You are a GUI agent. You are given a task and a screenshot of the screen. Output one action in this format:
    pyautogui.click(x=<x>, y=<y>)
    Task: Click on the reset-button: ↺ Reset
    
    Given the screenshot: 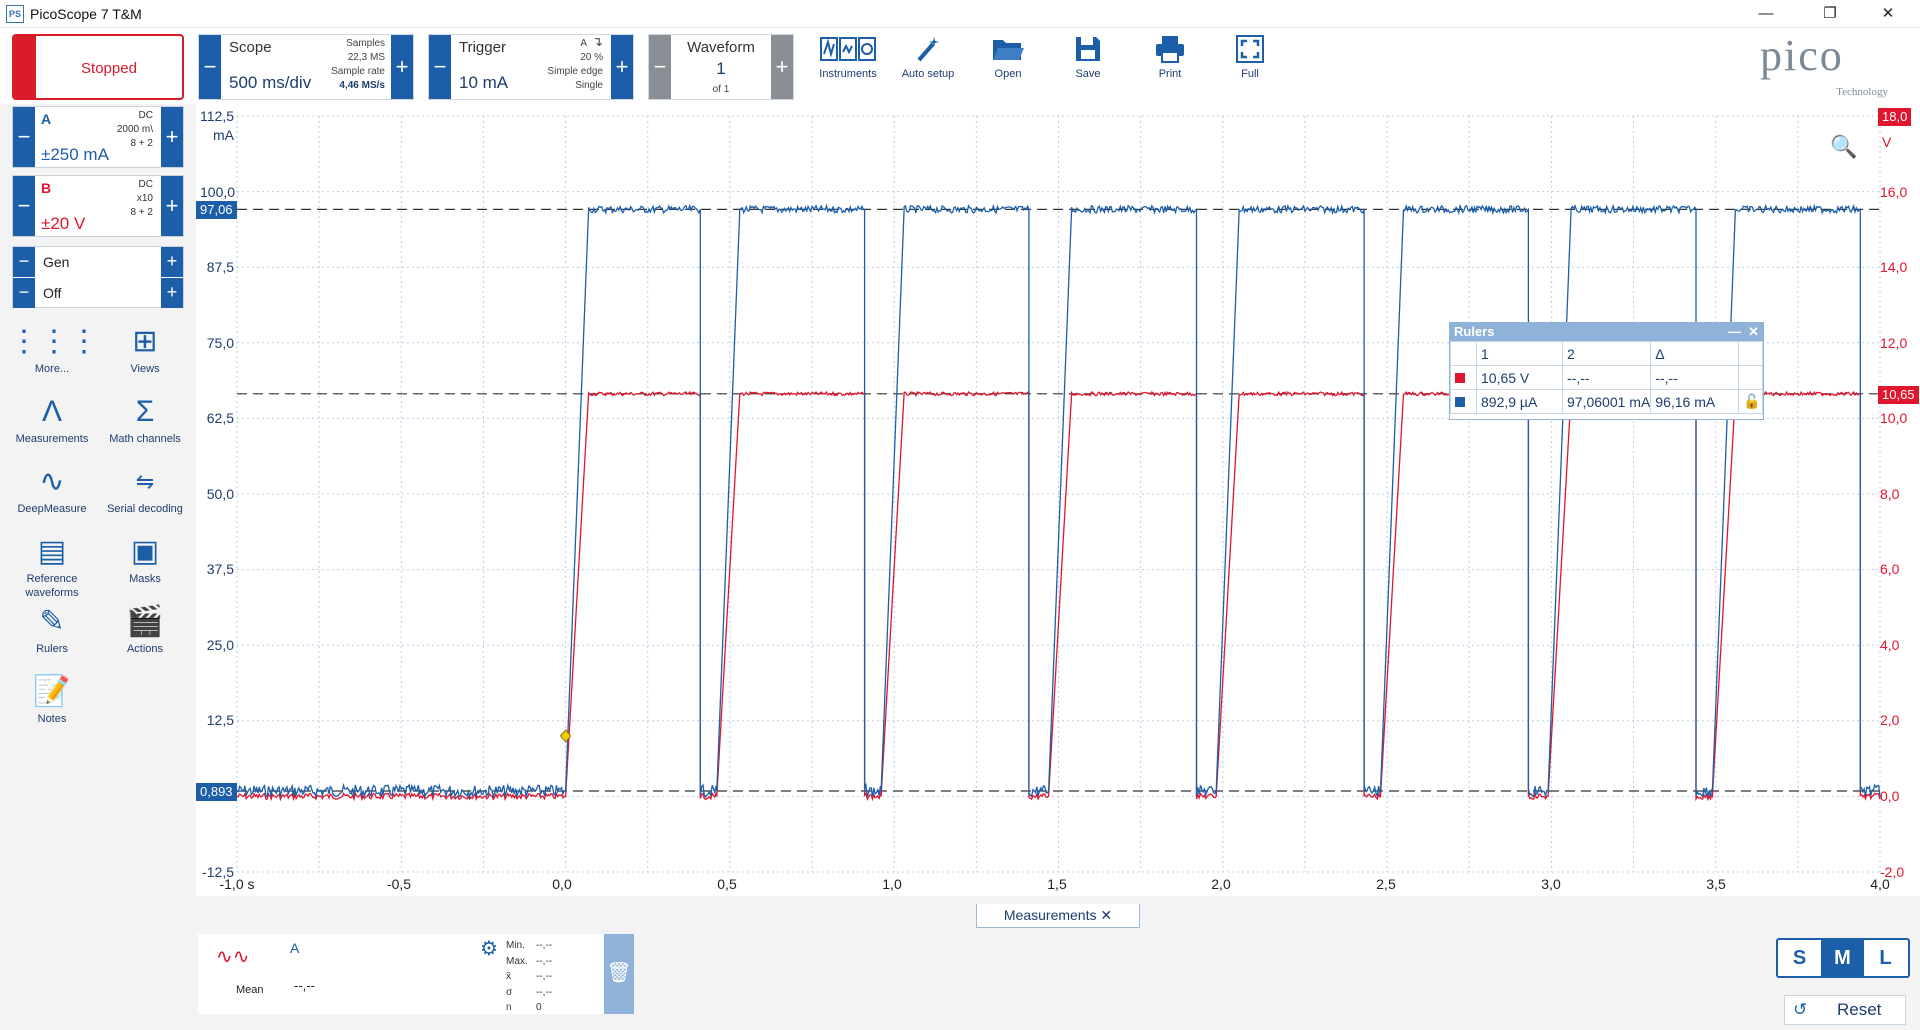 What is the action you would take?
    pyautogui.click(x=1845, y=1010)
    